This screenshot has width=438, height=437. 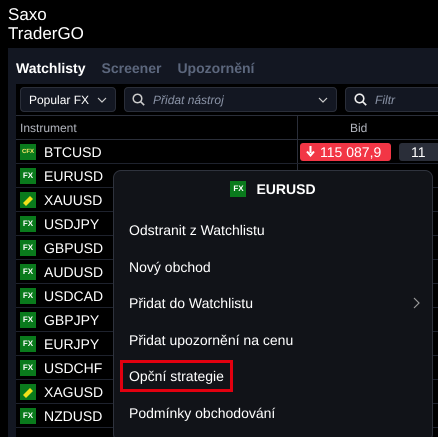 I want to click on instrument-name: GBPUSD, so click(x=74, y=248).